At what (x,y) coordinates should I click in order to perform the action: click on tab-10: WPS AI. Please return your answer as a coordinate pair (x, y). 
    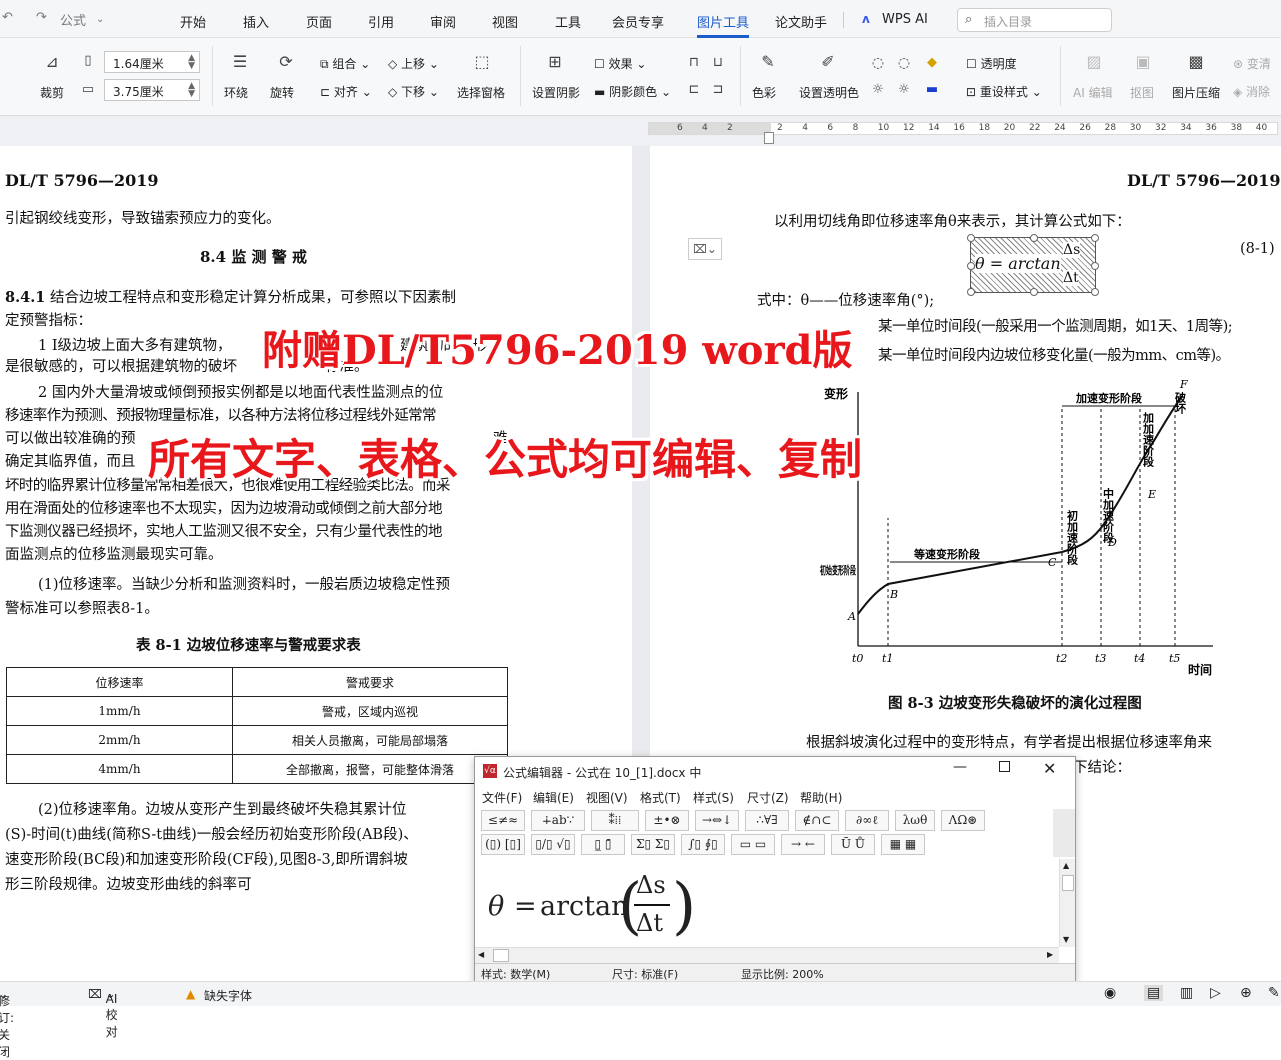
    Looking at the image, I should click on (905, 19).